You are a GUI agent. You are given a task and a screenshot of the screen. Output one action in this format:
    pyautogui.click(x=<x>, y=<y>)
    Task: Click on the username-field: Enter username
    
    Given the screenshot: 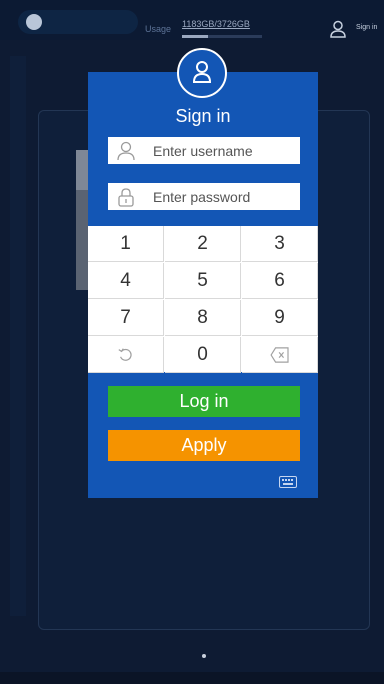 What is the action you would take?
    pyautogui.click(x=204, y=150)
    